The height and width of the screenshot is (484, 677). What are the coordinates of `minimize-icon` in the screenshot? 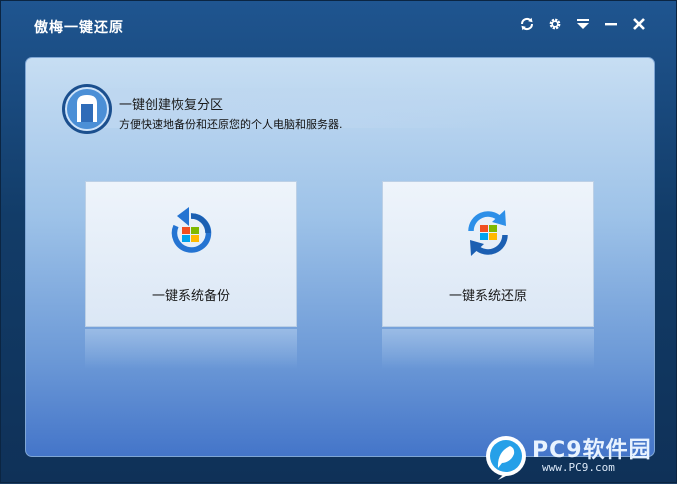 It's located at (611, 24).